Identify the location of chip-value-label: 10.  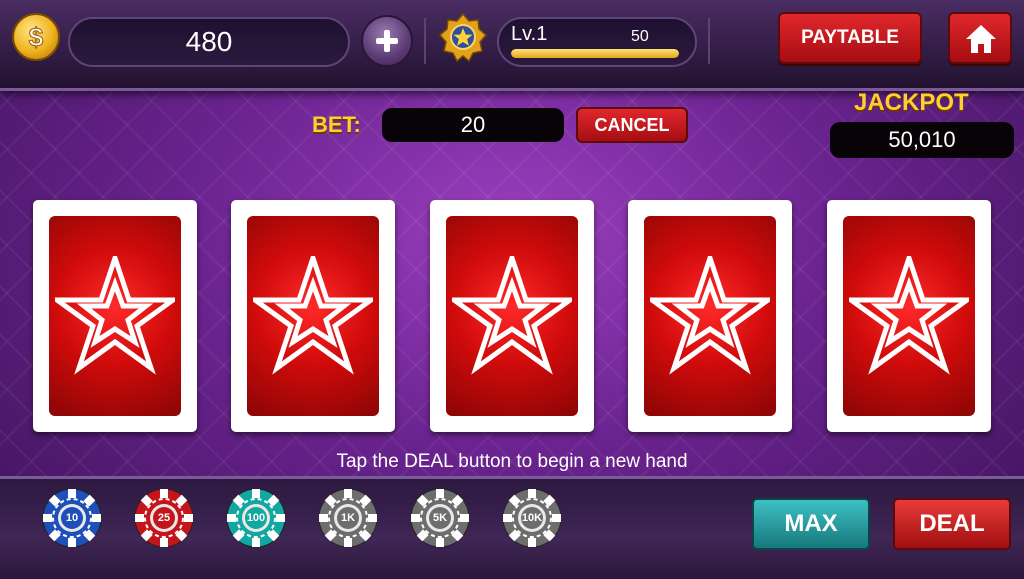
(72, 518).